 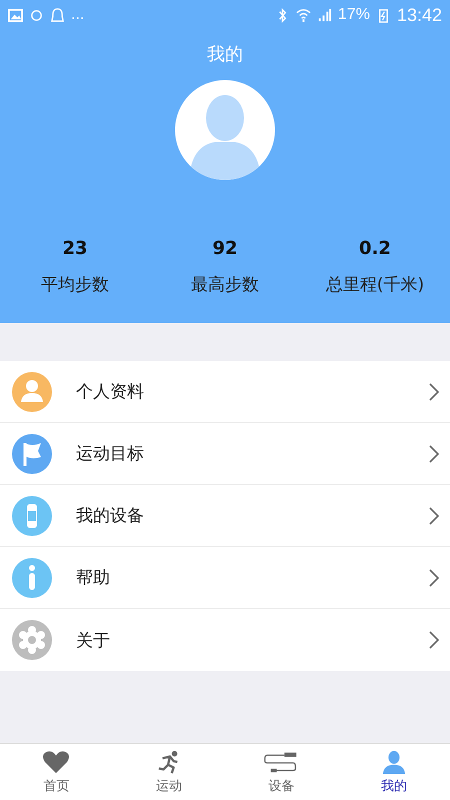 What do you see at coordinates (354, 15) in the screenshot?
I see `battery-percent: 17%` at bounding box center [354, 15].